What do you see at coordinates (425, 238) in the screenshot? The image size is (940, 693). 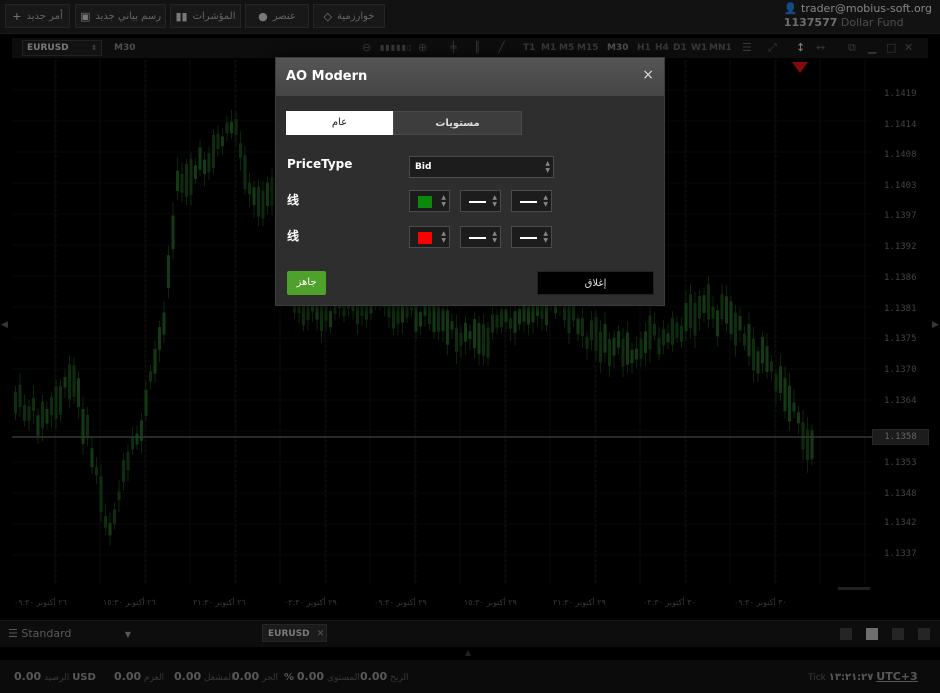 I see `line2-color-swatch` at bounding box center [425, 238].